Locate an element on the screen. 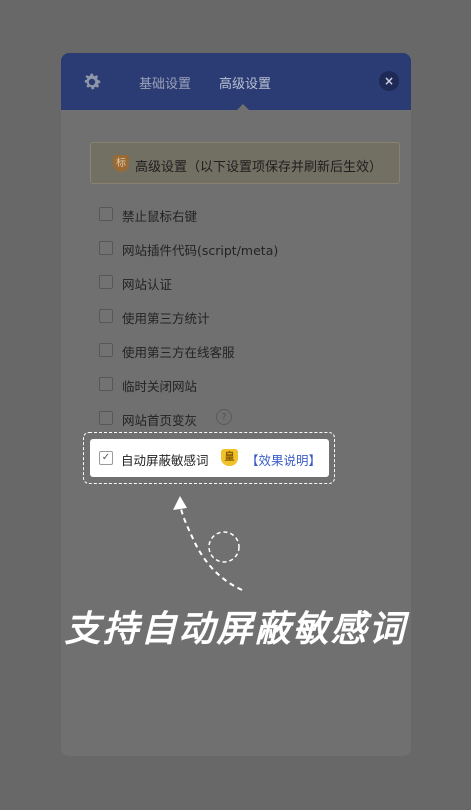 The image size is (471, 810). option-label: 使用第三方统计 is located at coordinates (166, 318).